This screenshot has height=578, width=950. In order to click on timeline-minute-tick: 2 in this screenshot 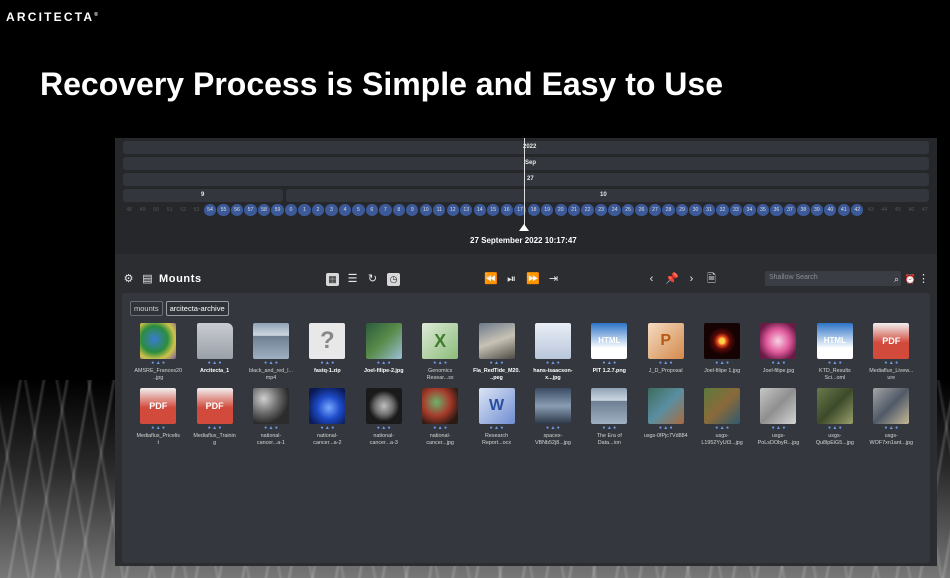, I will do `click(318, 210)`.